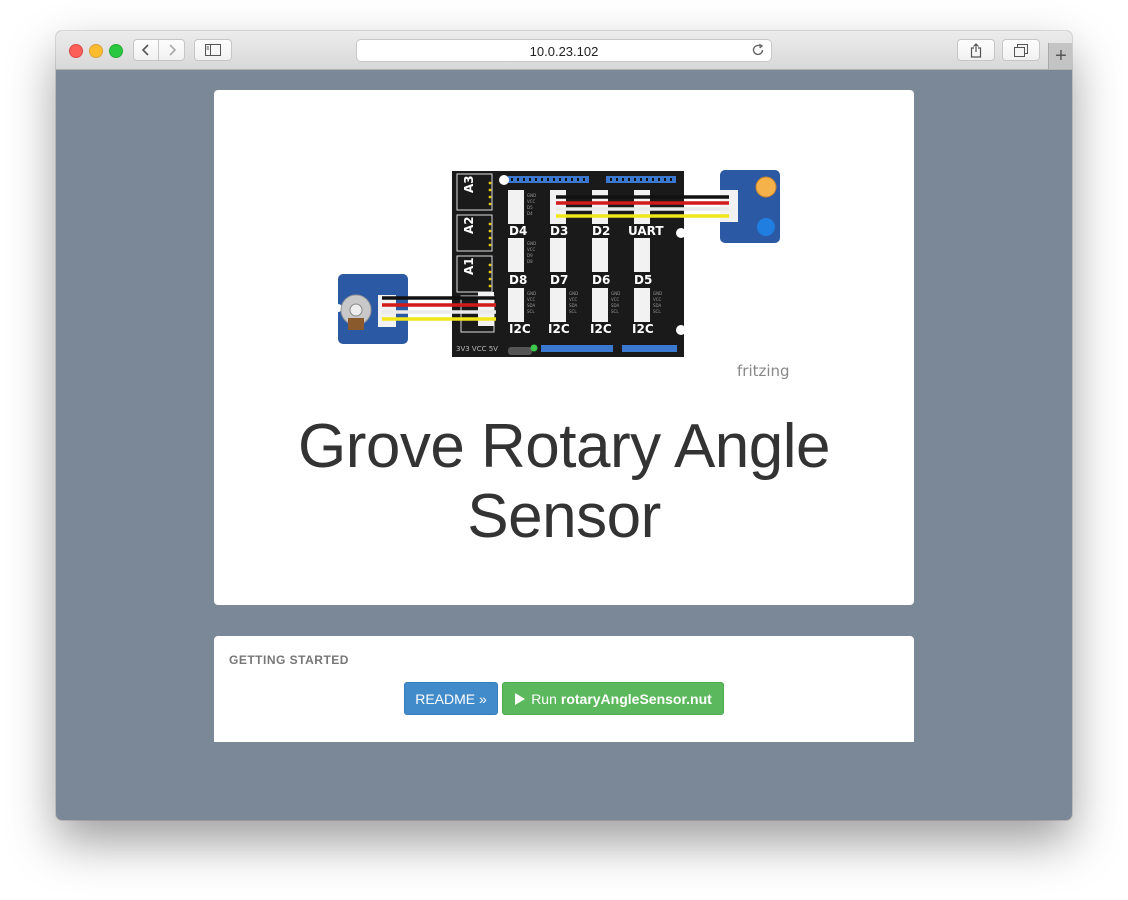 The width and height of the screenshot is (1128, 900). Describe the element at coordinates (636, 698) in the screenshot. I see `run-button-filename: rotaryAngleSensor.nut` at that location.